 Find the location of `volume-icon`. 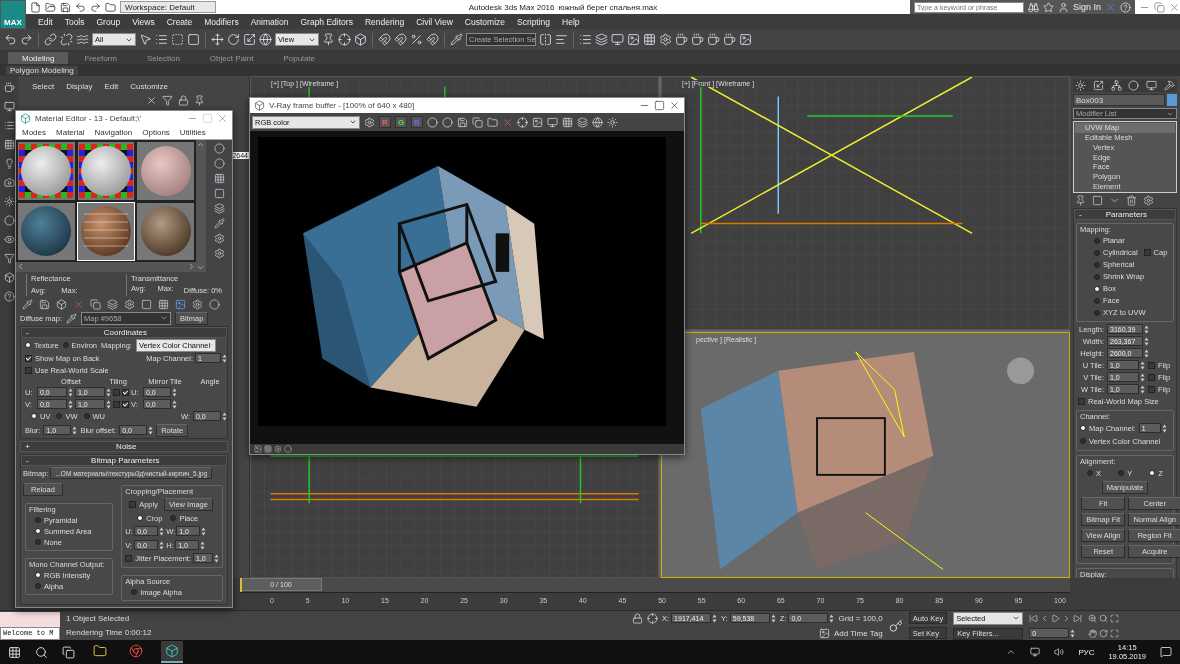

volume-icon is located at coordinates (1059, 652).